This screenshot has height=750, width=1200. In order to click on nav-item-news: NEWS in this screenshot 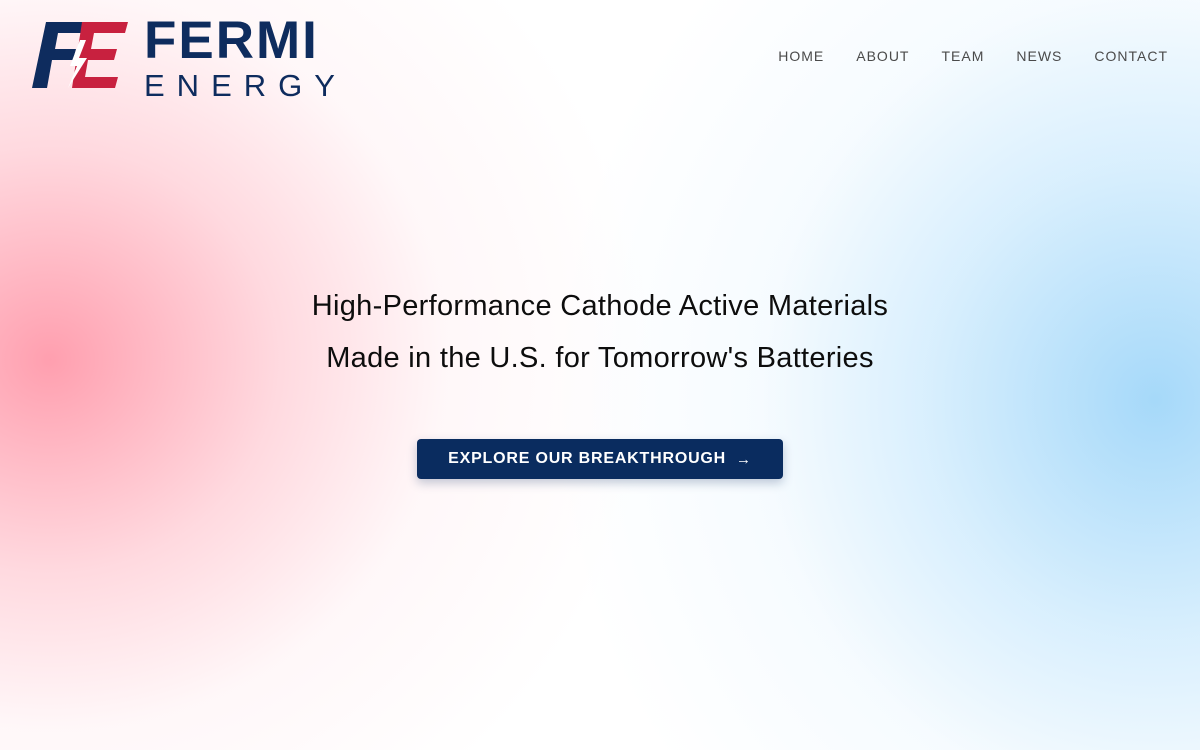, I will do `click(1039, 56)`.